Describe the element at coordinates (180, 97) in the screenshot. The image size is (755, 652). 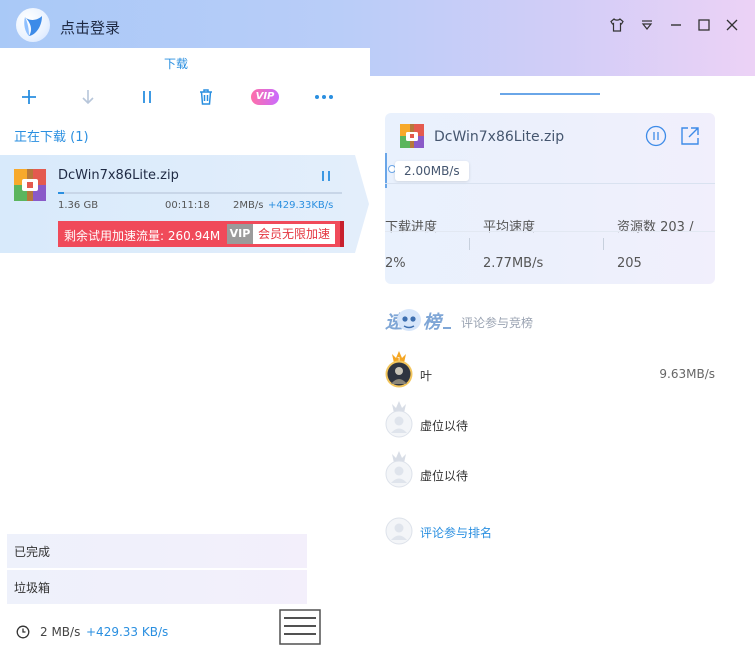
I see `toolbar: VIP` at that location.